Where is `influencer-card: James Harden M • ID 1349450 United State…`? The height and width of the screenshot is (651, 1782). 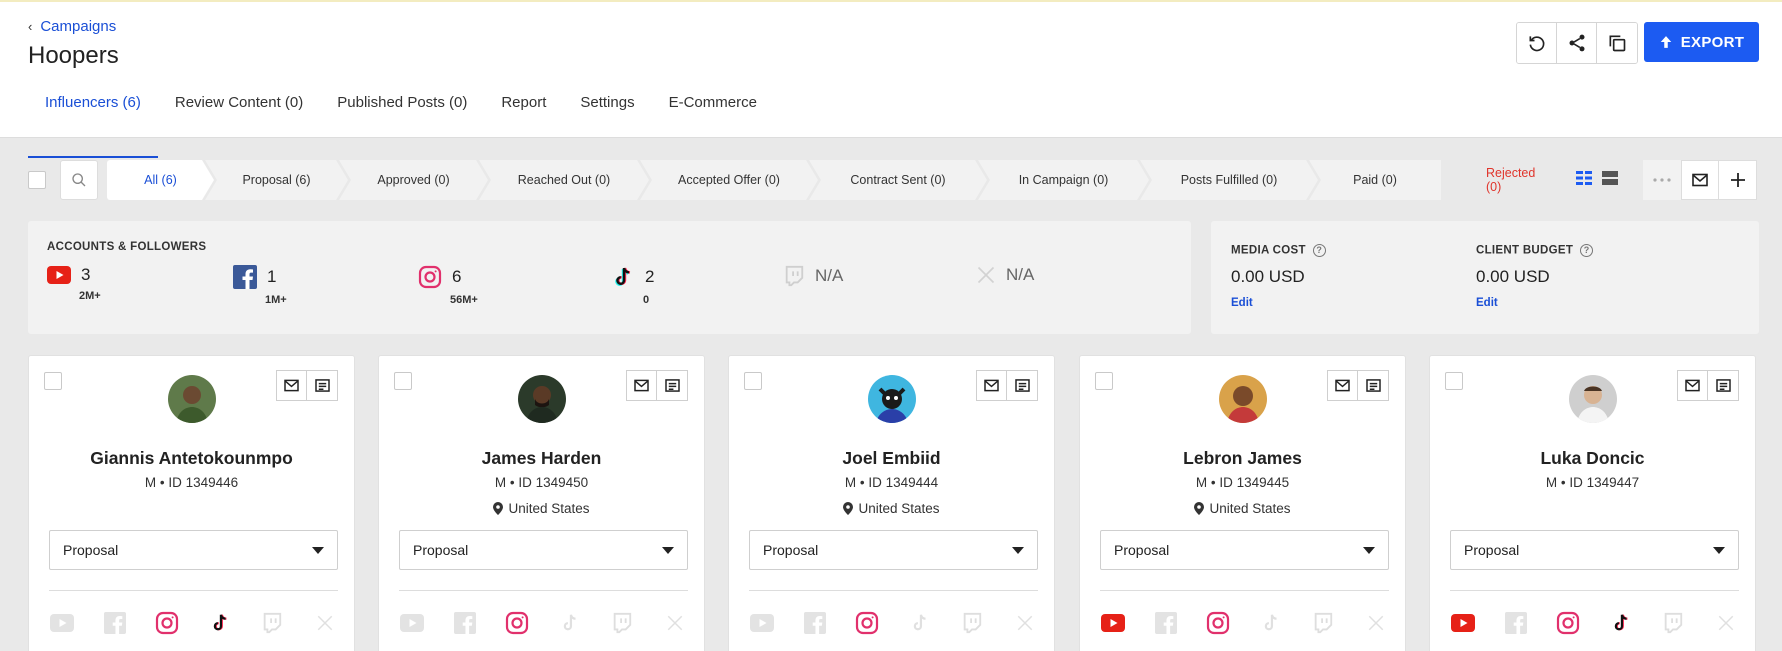
influencer-card: James Harden M • ID 1349450 United State… is located at coordinates (541, 503).